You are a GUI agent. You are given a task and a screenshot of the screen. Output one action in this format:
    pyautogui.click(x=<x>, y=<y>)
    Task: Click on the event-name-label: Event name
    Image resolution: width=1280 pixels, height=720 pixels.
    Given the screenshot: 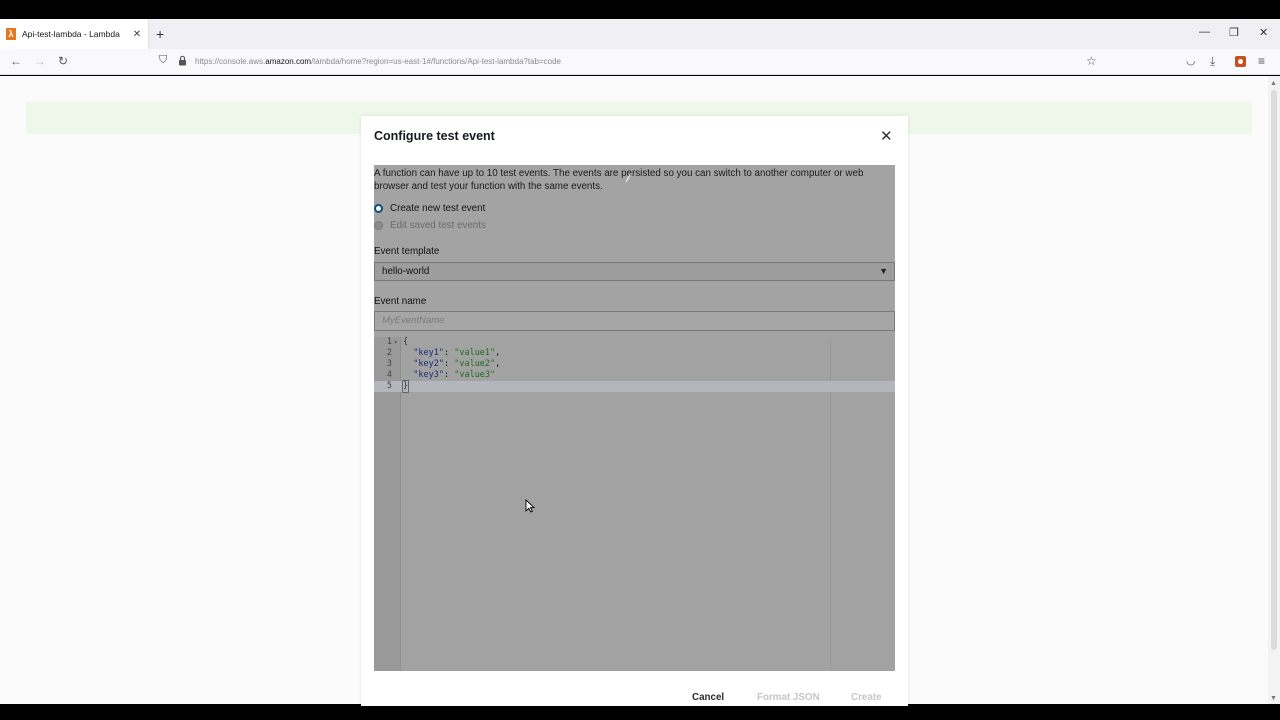 What is the action you would take?
    pyautogui.click(x=400, y=301)
    